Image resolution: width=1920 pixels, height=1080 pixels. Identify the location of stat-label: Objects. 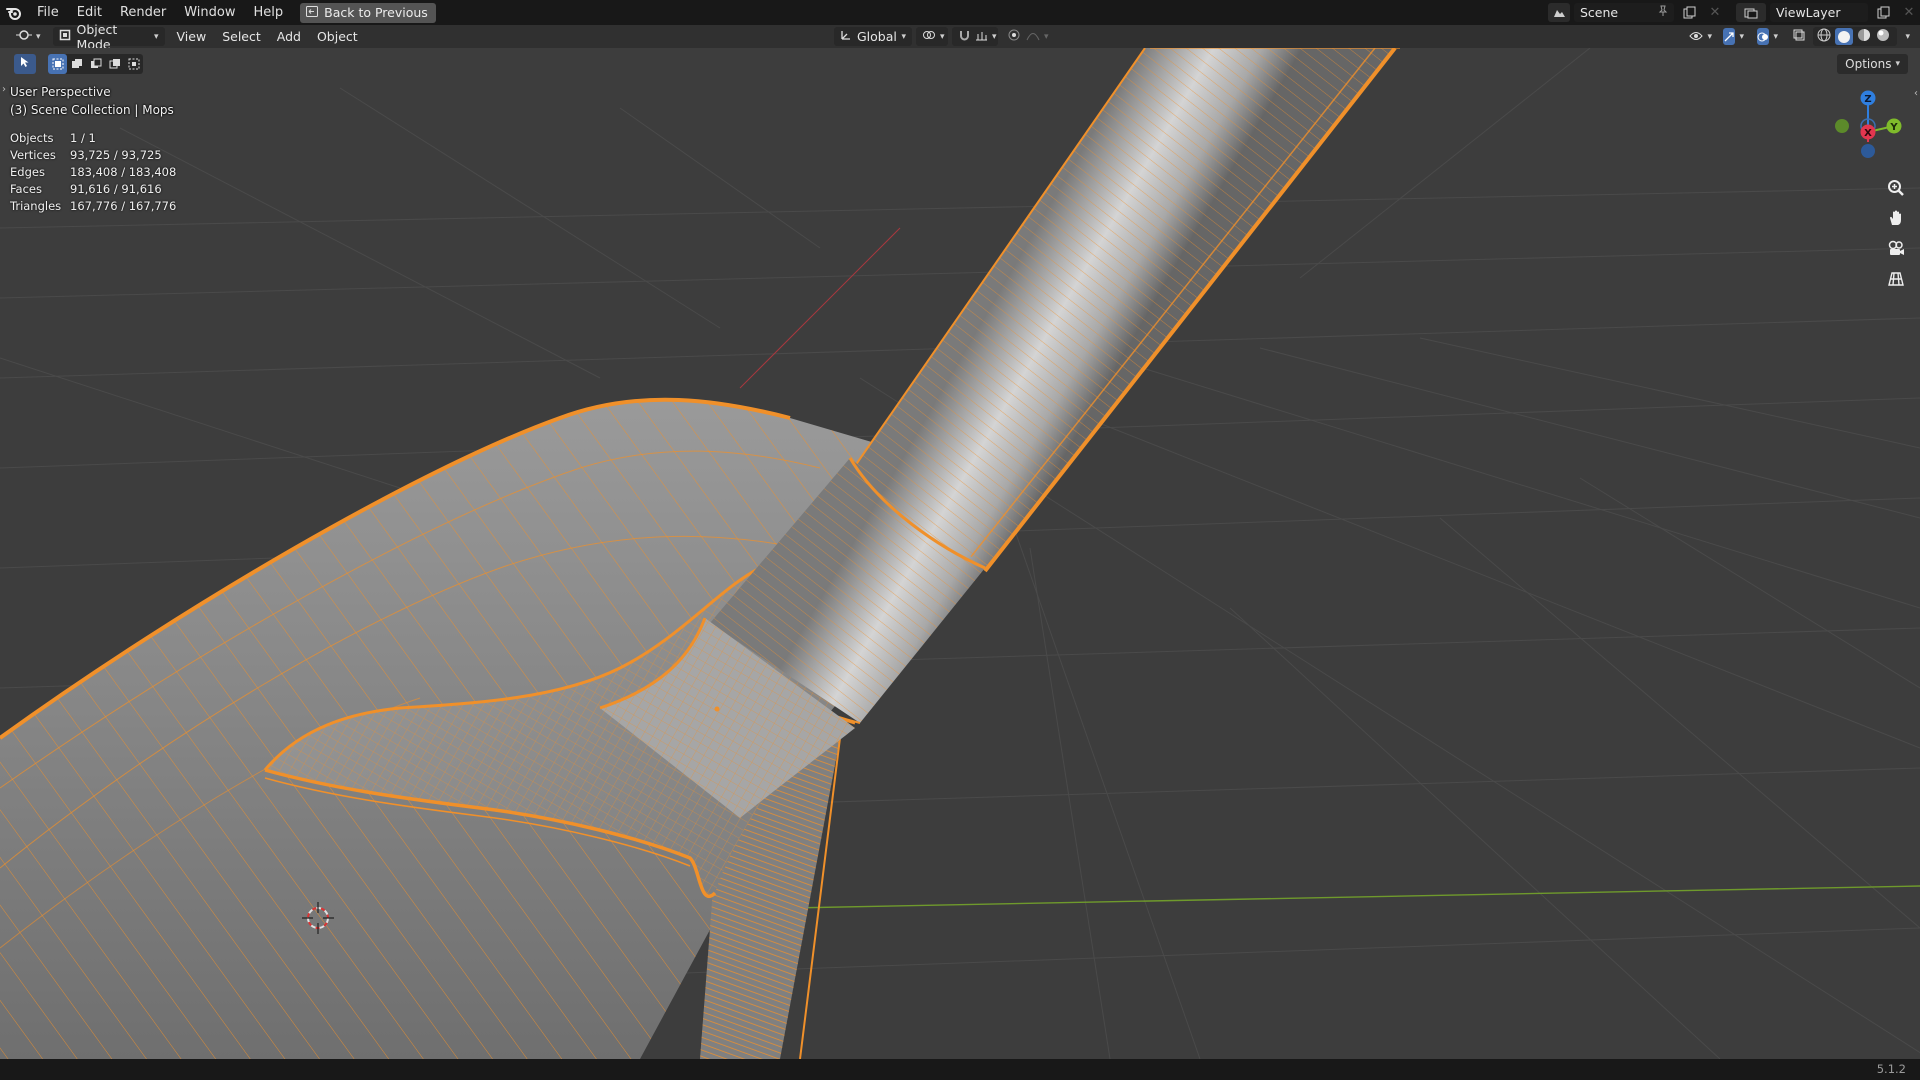
(32, 138).